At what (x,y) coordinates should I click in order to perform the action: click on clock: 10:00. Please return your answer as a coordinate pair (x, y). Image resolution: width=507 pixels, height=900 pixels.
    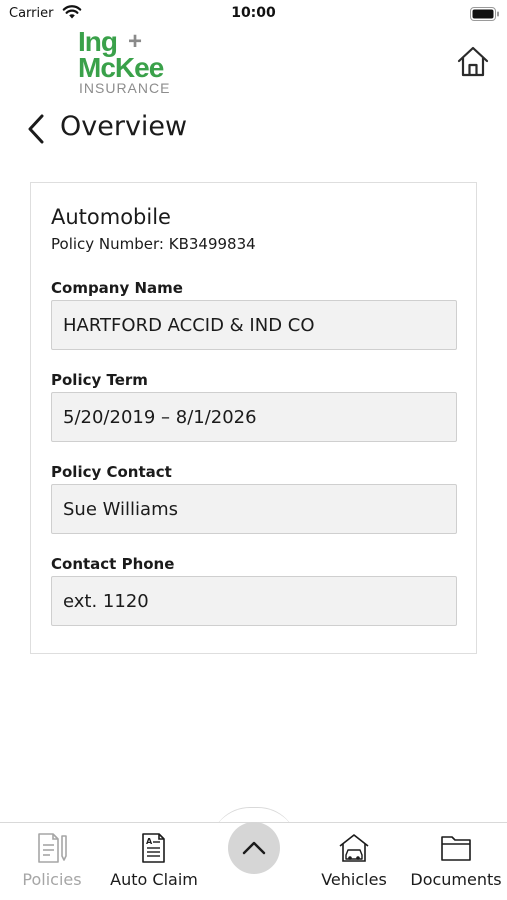
    Looking at the image, I should click on (253, 13).